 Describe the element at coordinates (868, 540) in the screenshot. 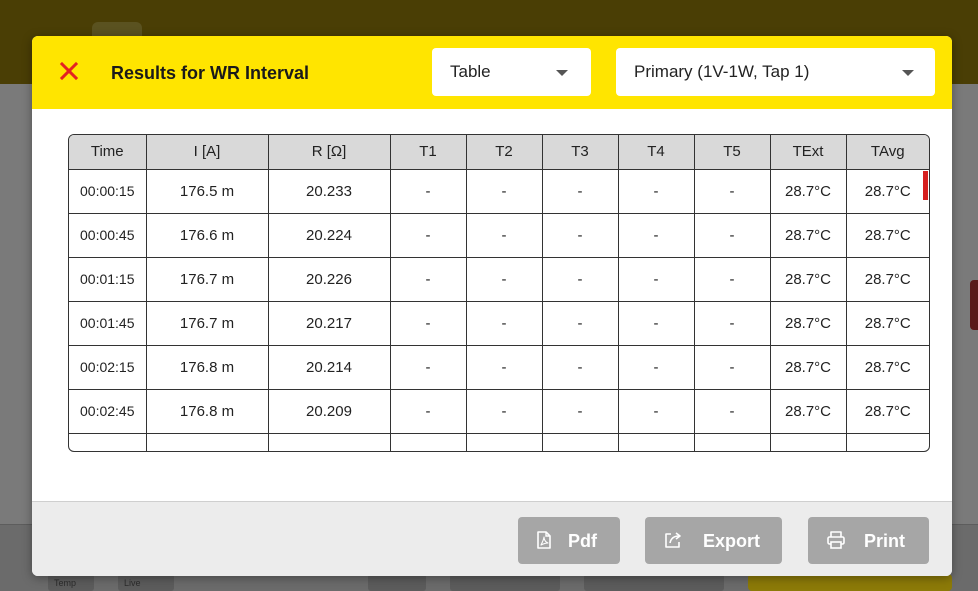

I see `print-button: Print` at that location.